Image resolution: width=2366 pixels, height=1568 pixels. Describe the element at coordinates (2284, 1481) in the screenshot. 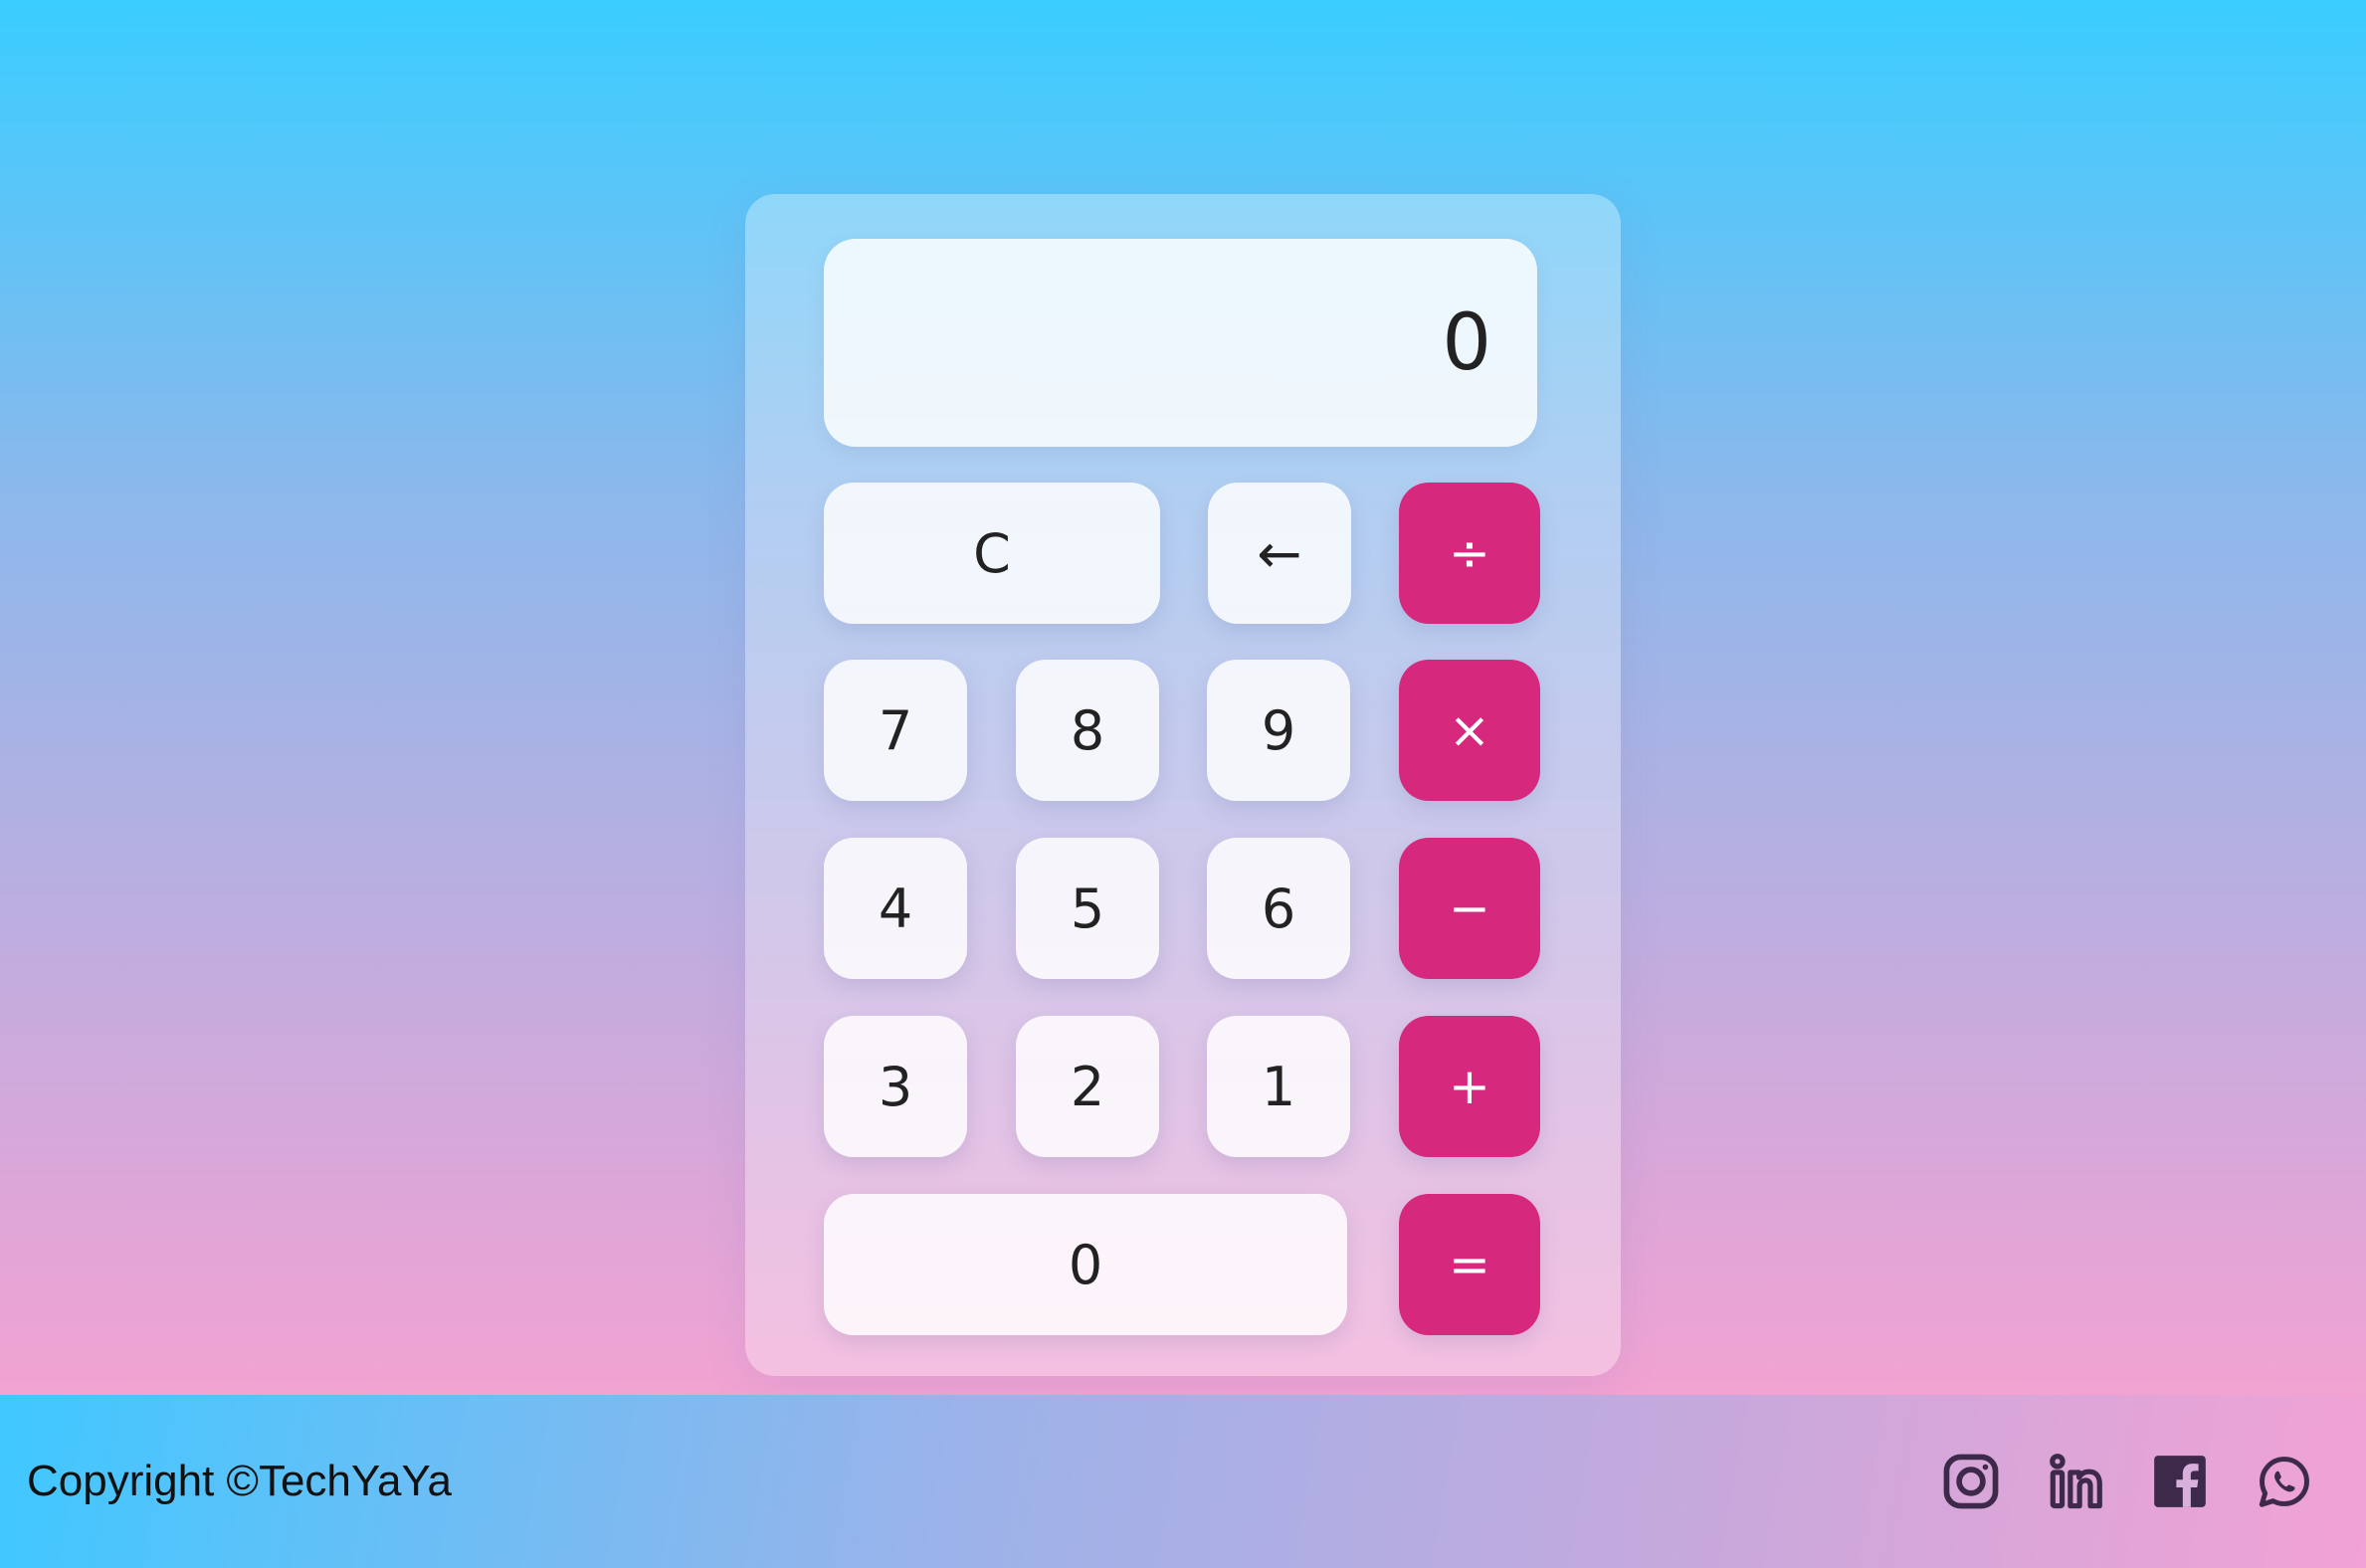

I see `whatsapp-icon` at that location.